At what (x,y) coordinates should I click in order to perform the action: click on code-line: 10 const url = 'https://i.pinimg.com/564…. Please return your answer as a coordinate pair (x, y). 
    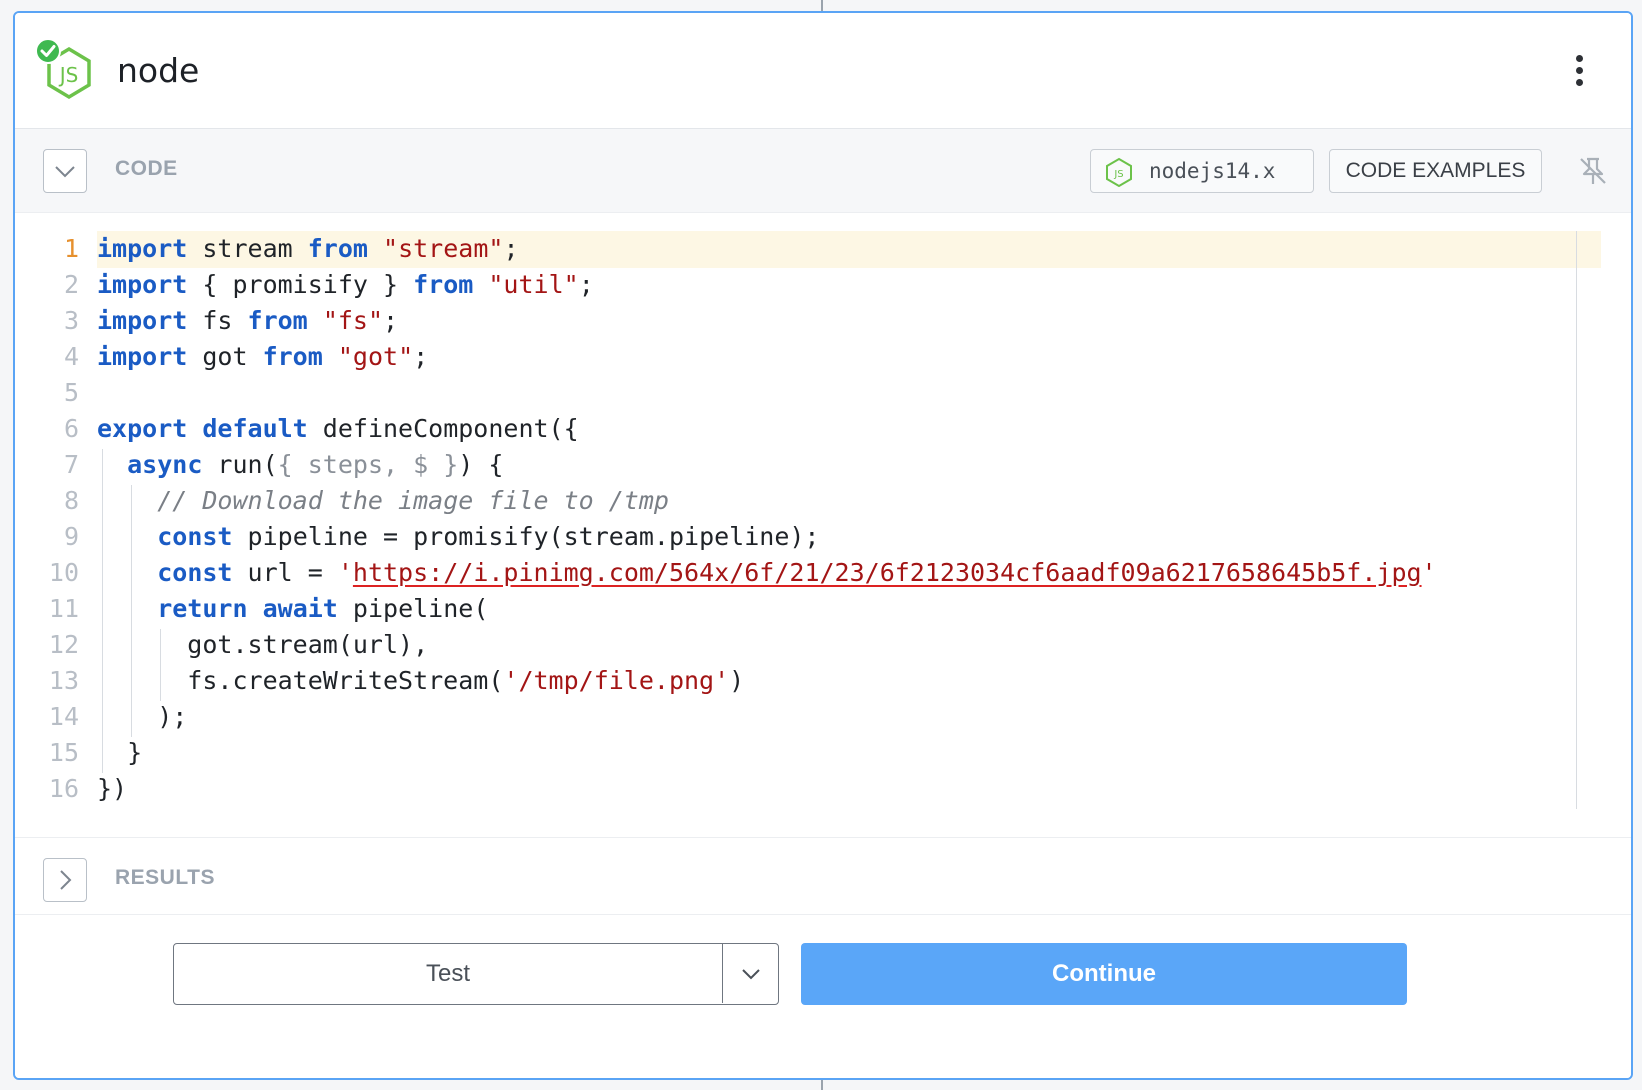
    Looking at the image, I should click on (795, 573).